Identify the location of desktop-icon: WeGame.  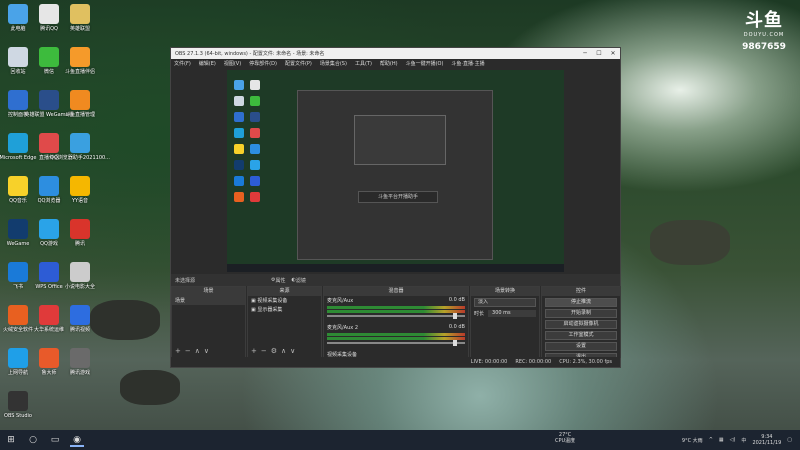
(18, 233).